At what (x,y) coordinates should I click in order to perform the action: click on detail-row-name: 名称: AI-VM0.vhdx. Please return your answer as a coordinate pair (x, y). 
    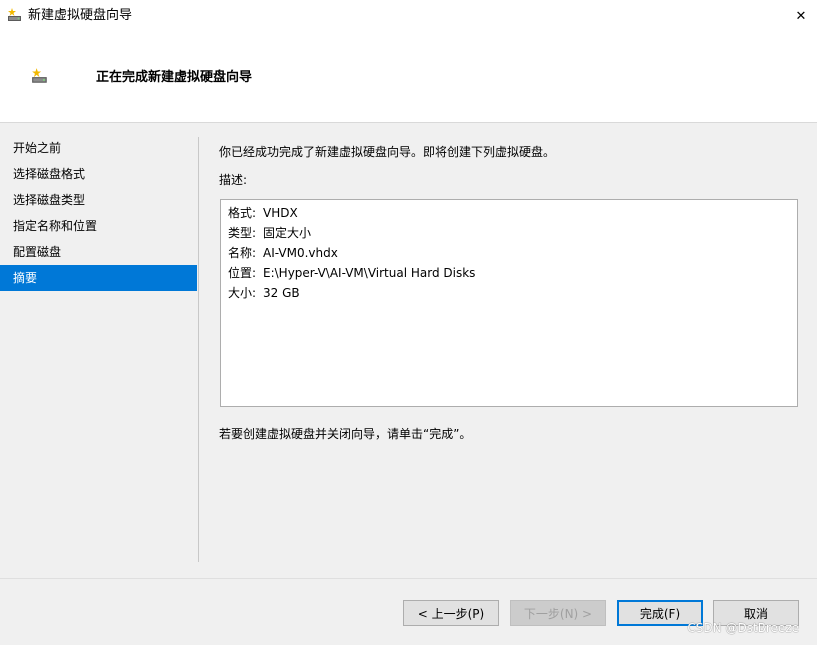
    Looking at the image, I should click on (283, 253).